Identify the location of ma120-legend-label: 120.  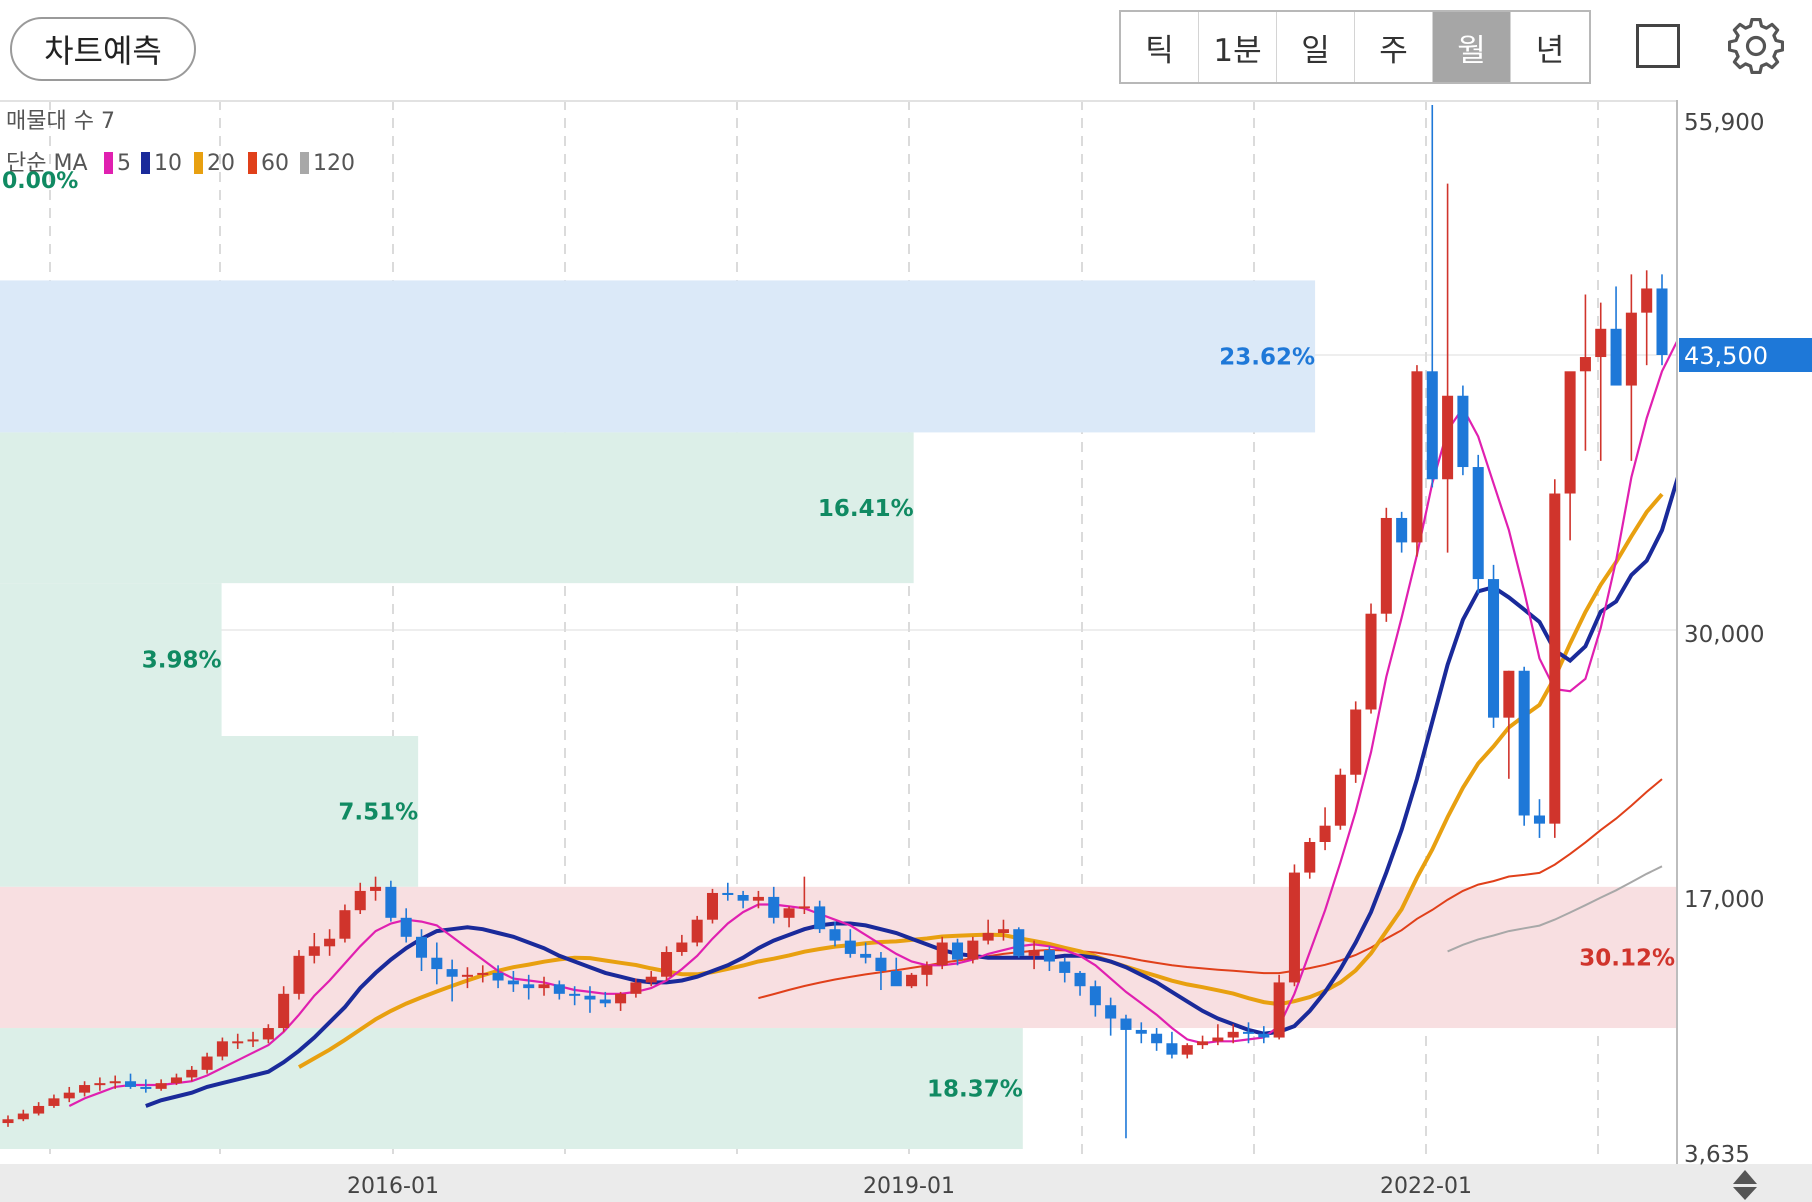
(334, 163).